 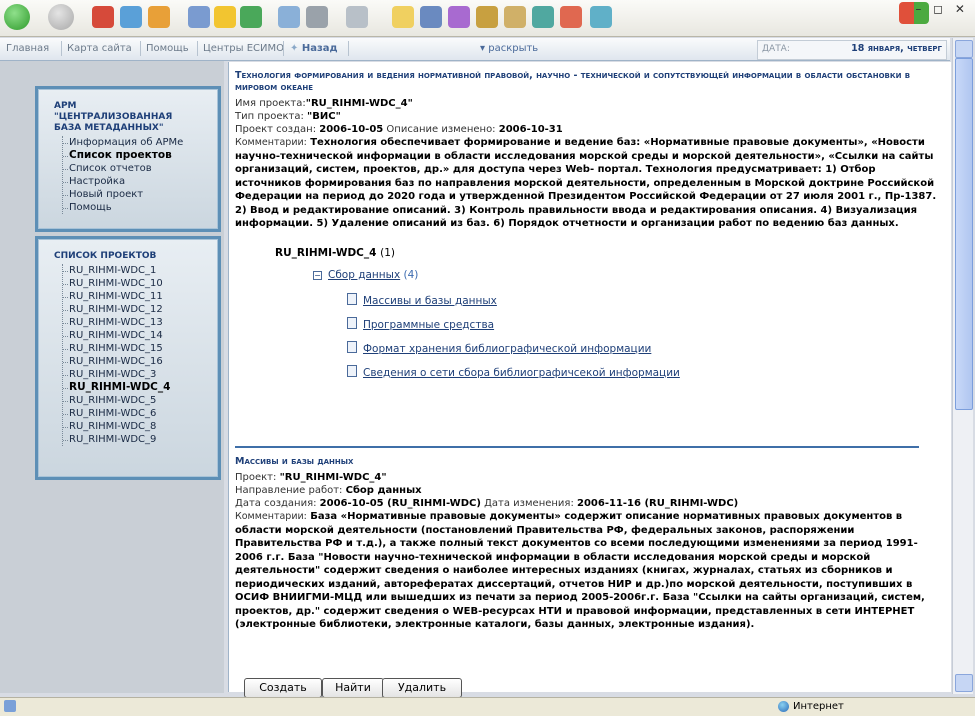 I want to click on back-arrow-icon: ✦, so click(x=294, y=48).